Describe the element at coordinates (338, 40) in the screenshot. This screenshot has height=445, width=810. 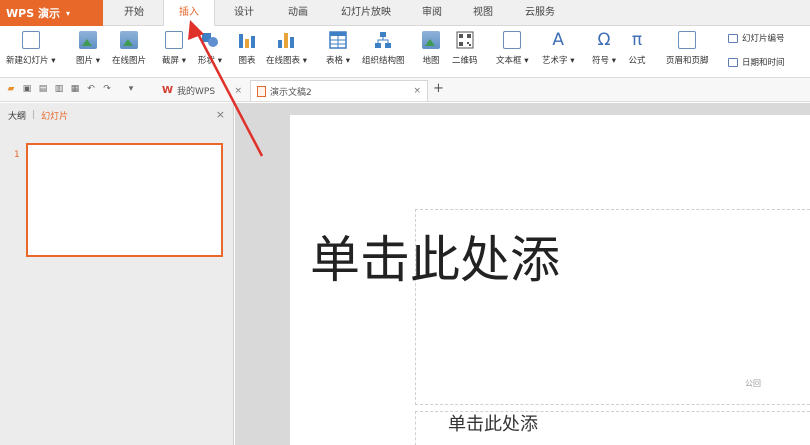
I see `table-icon` at that location.